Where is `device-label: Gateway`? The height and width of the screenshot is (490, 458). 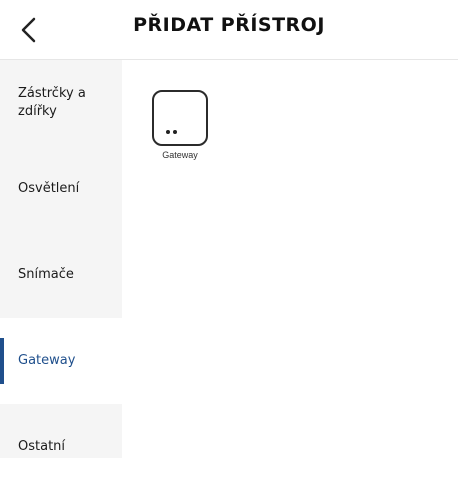 device-label: Gateway is located at coordinates (180, 155).